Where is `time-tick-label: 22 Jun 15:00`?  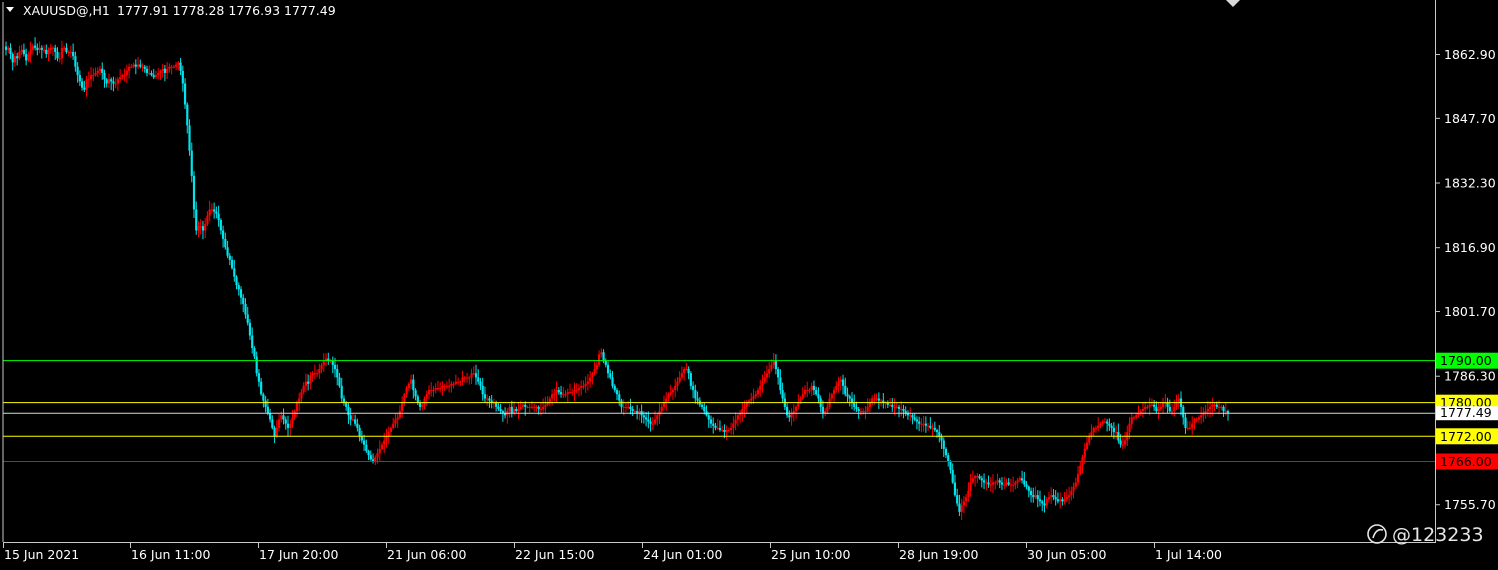 time-tick-label: 22 Jun 15:00 is located at coordinates (554, 554).